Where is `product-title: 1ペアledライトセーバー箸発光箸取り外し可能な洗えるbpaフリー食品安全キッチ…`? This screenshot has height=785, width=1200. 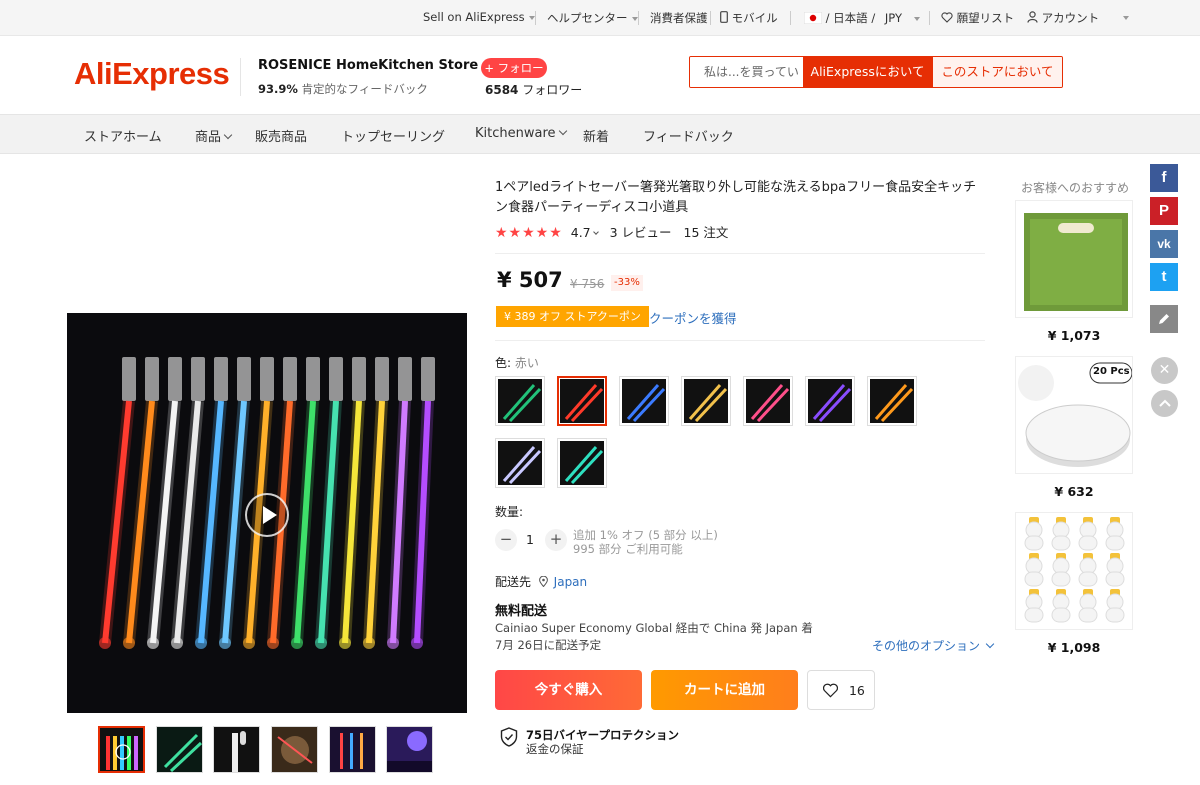 product-title: 1ペアledライトセーバー箸発光箸取り外し可能な洗えるbpaフリー食品安全キッチ… is located at coordinates (736, 197).